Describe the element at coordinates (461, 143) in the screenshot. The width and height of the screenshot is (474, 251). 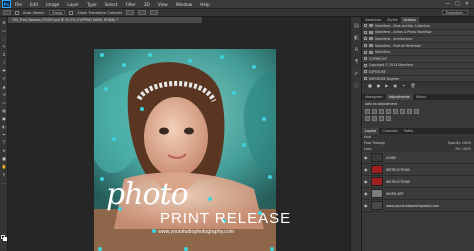
I see `opacity-field: Opacity: 100%` at that location.